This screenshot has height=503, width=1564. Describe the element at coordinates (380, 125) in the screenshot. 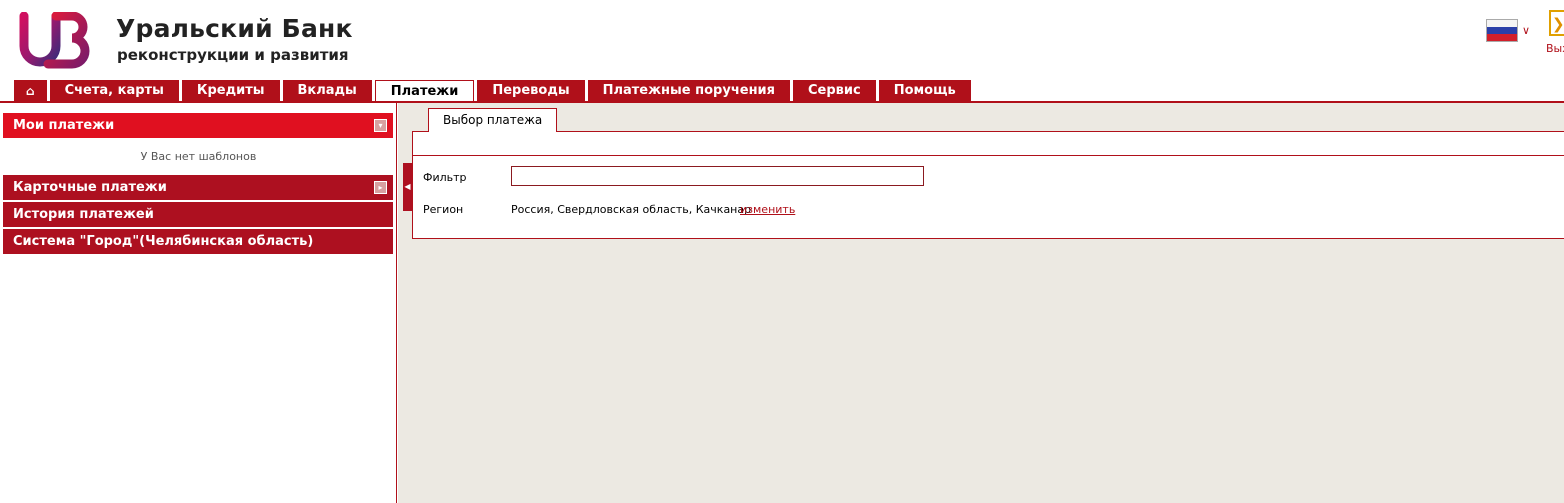

I see `collapse-icon: ▾` at that location.